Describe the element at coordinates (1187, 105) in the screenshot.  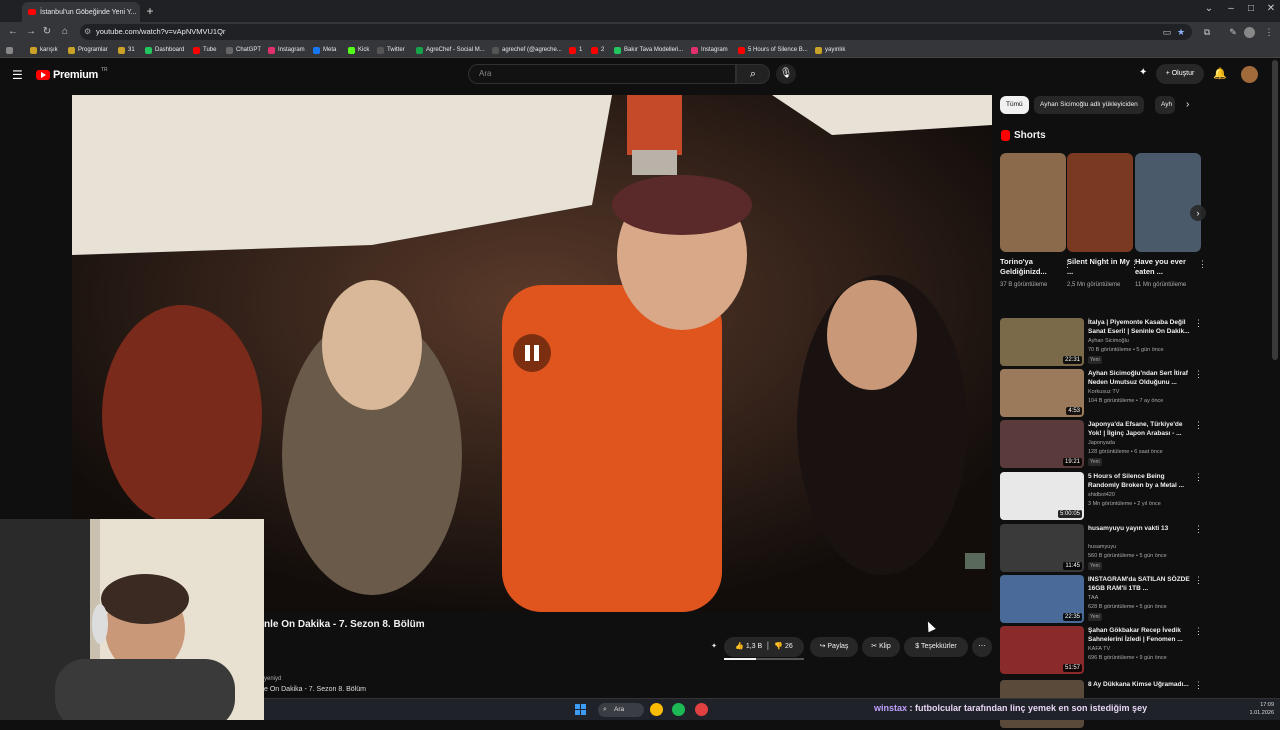
I see `chevron-right-icon: ›` at that location.